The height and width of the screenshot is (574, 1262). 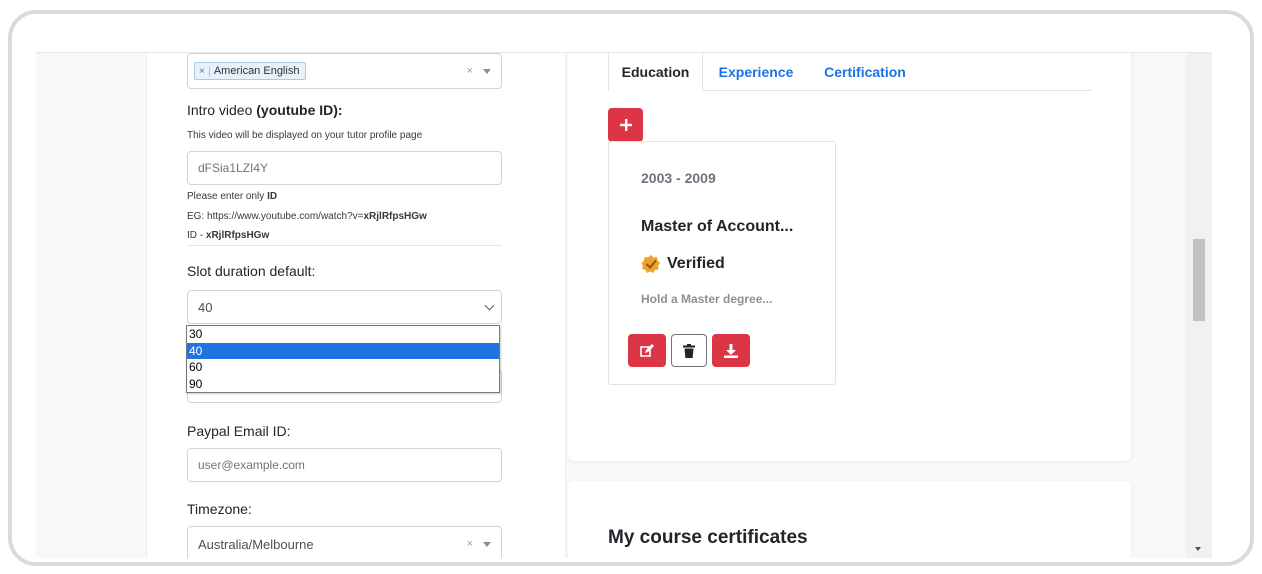 I want to click on course-certificates-title: My course certificates, so click(x=708, y=537).